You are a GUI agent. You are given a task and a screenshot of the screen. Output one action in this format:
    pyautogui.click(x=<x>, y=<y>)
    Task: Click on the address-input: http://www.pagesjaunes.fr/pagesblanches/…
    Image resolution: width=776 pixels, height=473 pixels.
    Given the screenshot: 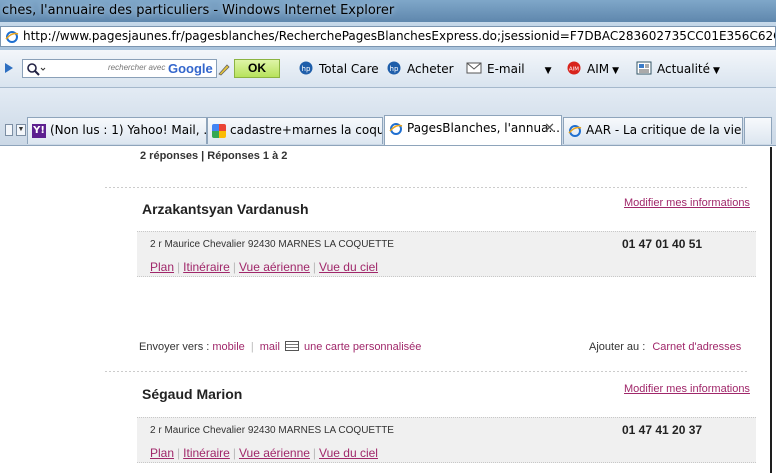 What is the action you would take?
    pyautogui.click(x=388, y=36)
    